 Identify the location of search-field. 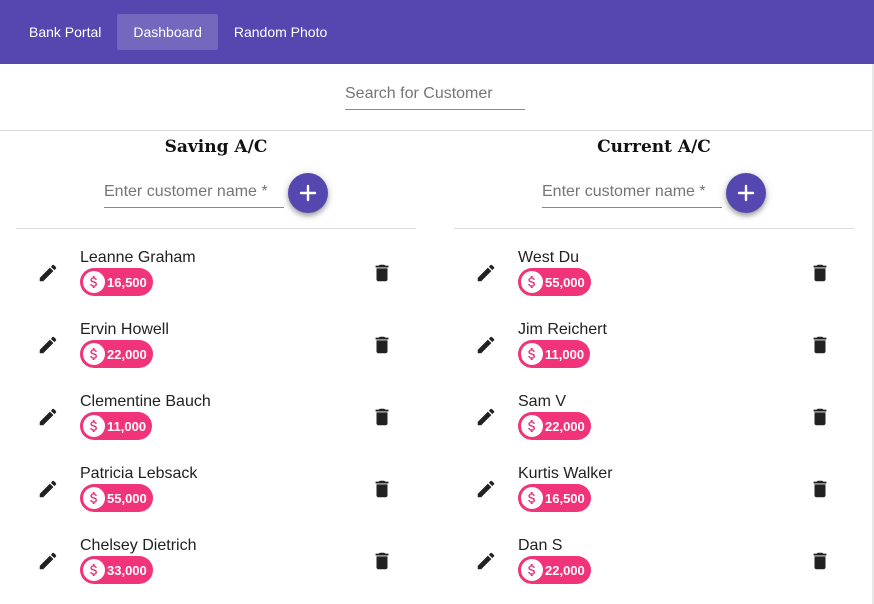
(435, 95).